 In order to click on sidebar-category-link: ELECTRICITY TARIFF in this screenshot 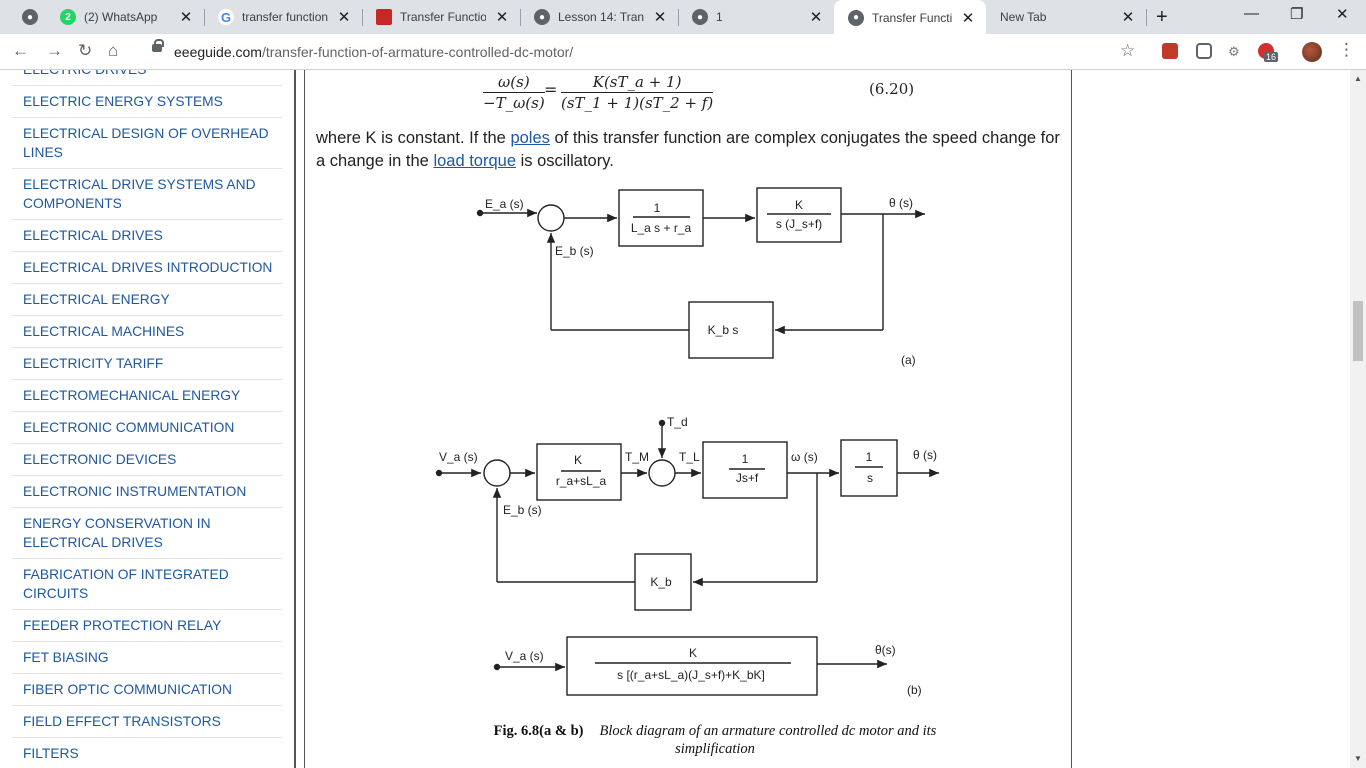, I will do `click(147, 364)`.